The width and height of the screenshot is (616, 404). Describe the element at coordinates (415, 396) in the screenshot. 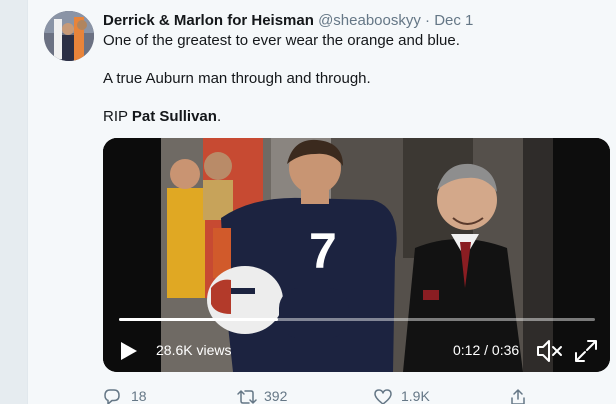

I see `like-count: 1.9K` at that location.